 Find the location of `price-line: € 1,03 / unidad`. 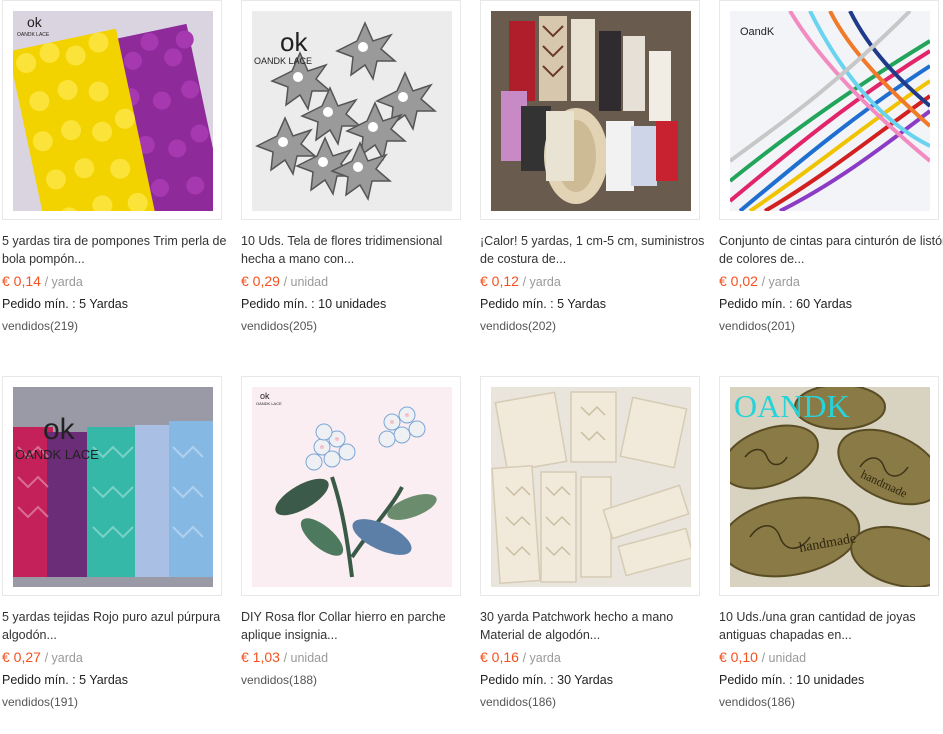

price-line: € 1,03 / unidad is located at coordinates (284, 657).